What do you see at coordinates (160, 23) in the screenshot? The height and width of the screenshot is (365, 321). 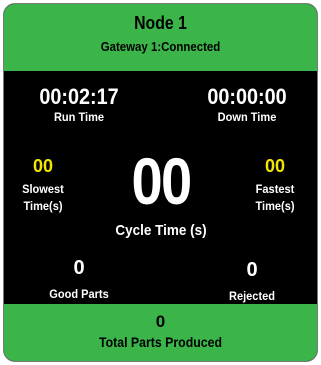 I see `node-title: Node 1` at bounding box center [160, 23].